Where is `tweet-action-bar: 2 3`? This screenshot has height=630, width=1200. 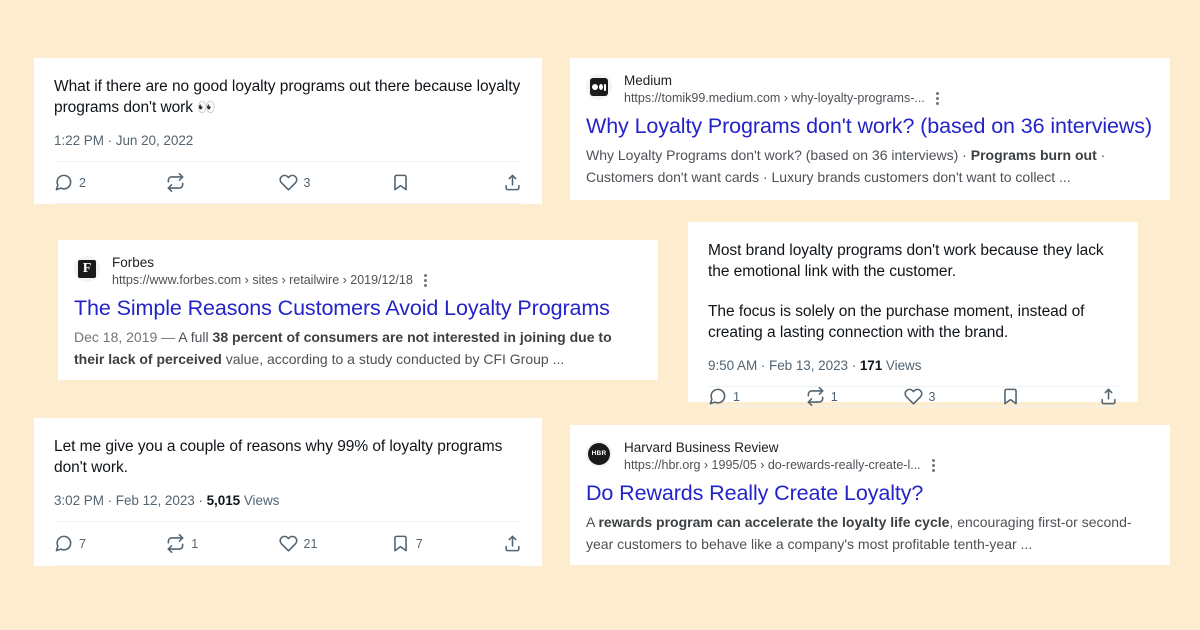
tweet-action-bar: 2 3 is located at coordinates (288, 182).